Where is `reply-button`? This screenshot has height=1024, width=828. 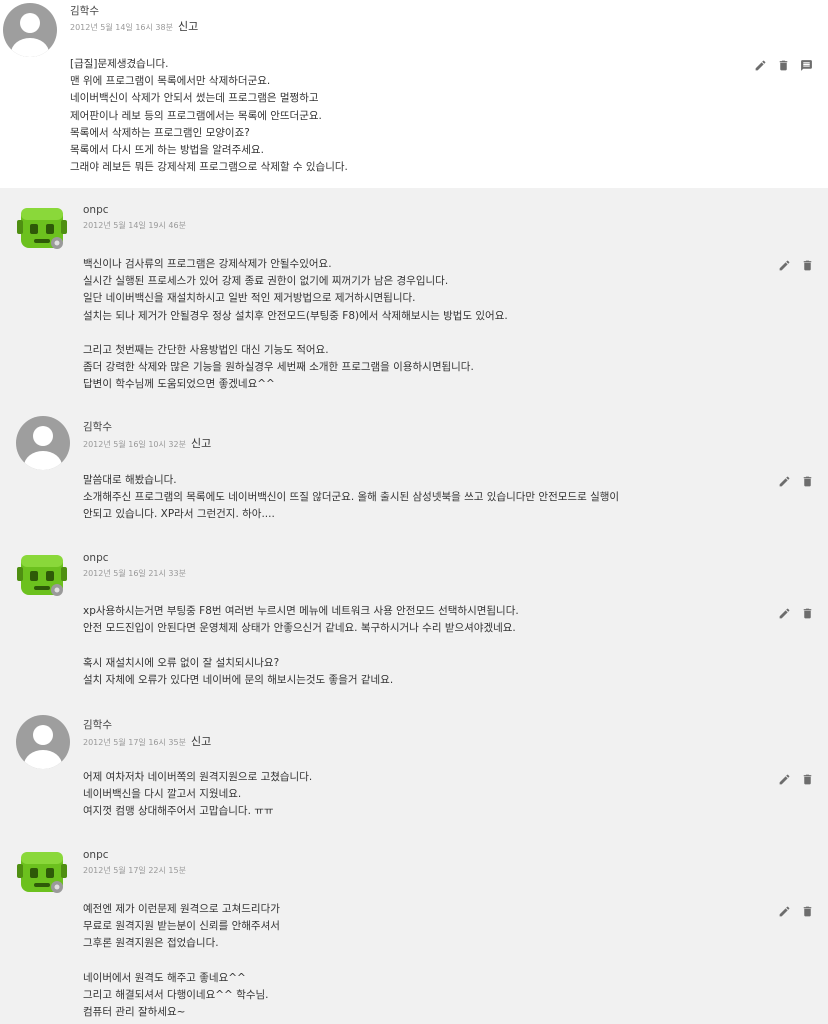
reply-button is located at coordinates (806, 65).